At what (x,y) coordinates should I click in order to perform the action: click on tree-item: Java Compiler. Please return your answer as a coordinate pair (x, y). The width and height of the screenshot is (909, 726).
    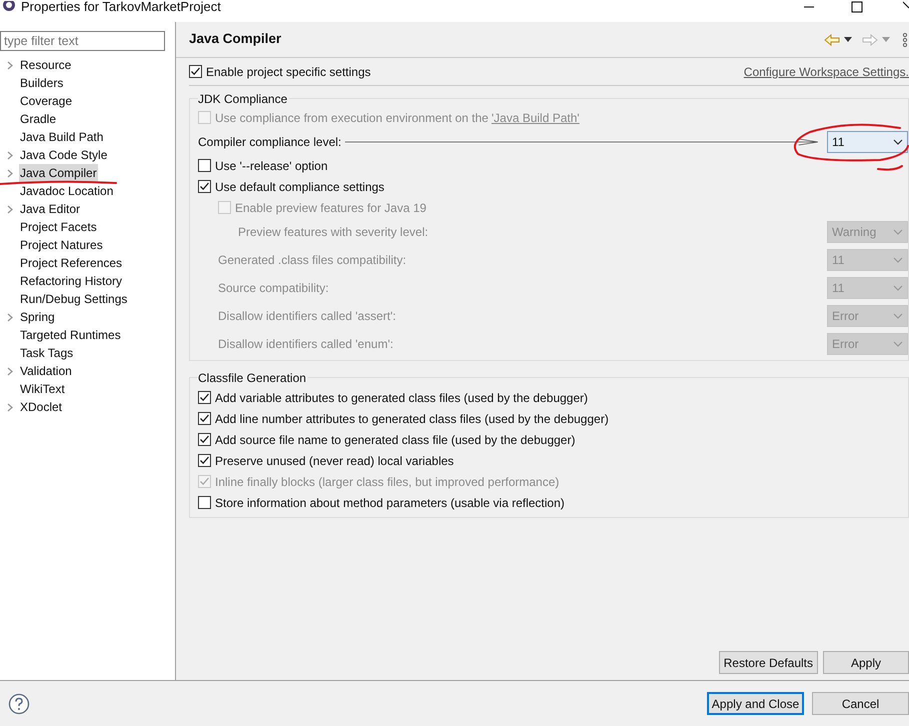
    Looking at the image, I should click on (58, 173).